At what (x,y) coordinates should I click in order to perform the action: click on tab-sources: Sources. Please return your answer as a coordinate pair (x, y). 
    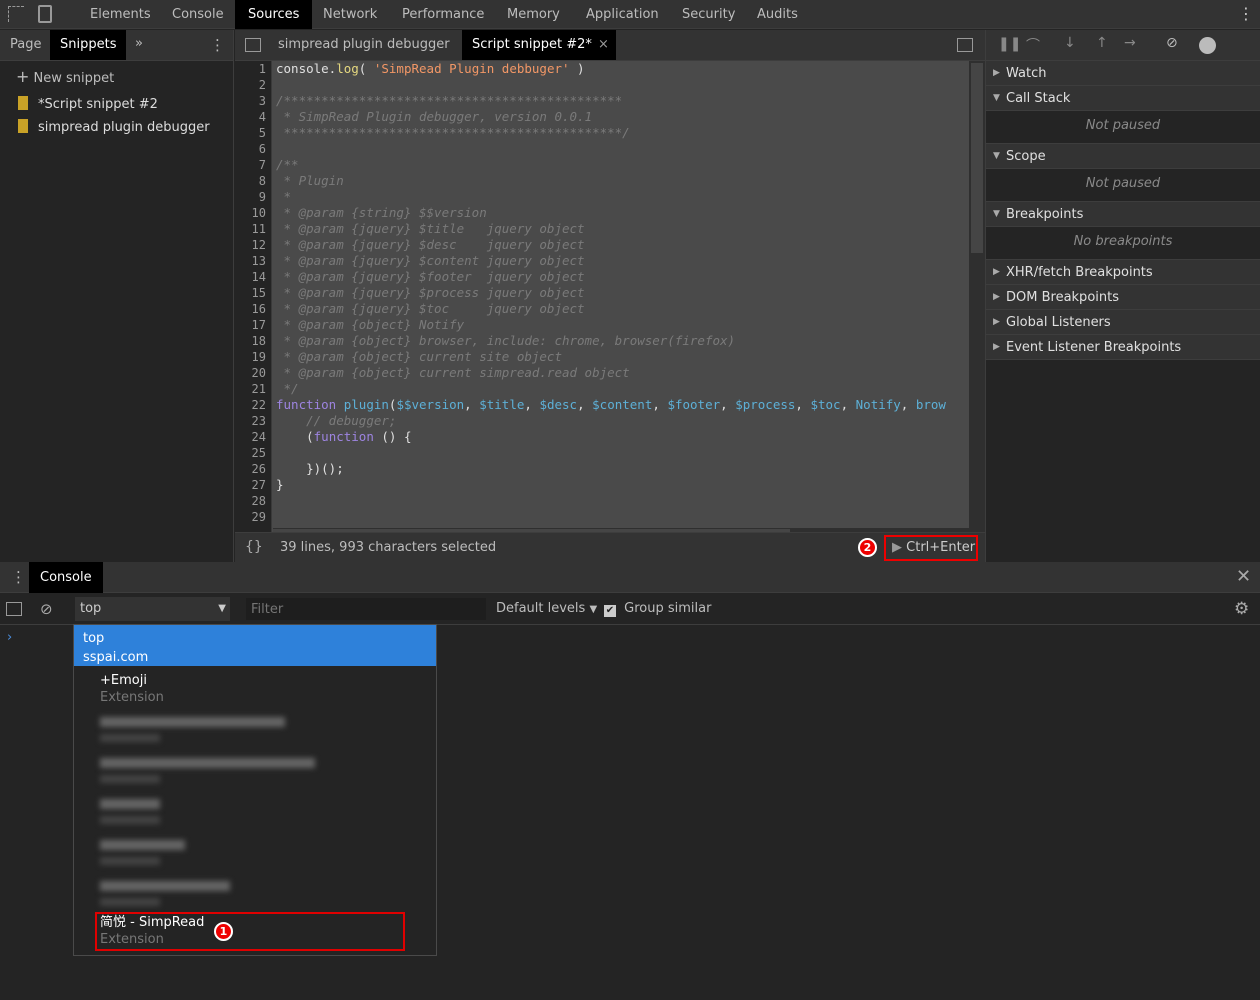
    Looking at the image, I should click on (274, 14).